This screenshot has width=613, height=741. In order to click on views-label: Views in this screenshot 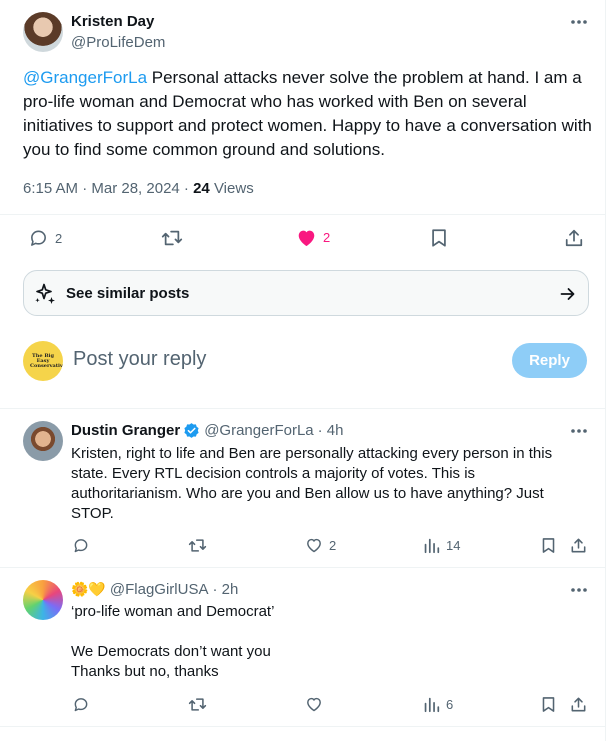, I will do `click(231, 188)`.